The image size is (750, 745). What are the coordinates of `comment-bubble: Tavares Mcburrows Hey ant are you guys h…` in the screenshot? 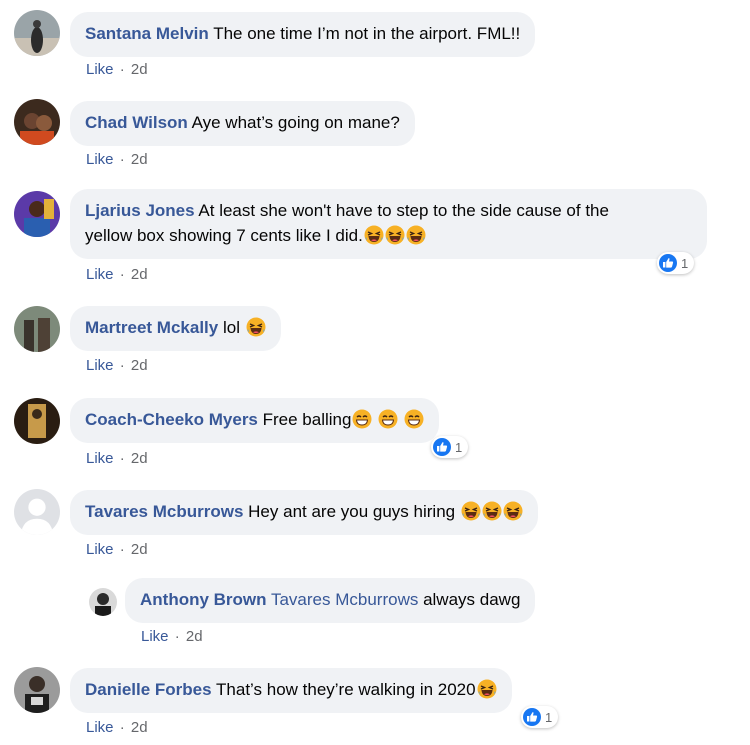 It's located at (304, 512).